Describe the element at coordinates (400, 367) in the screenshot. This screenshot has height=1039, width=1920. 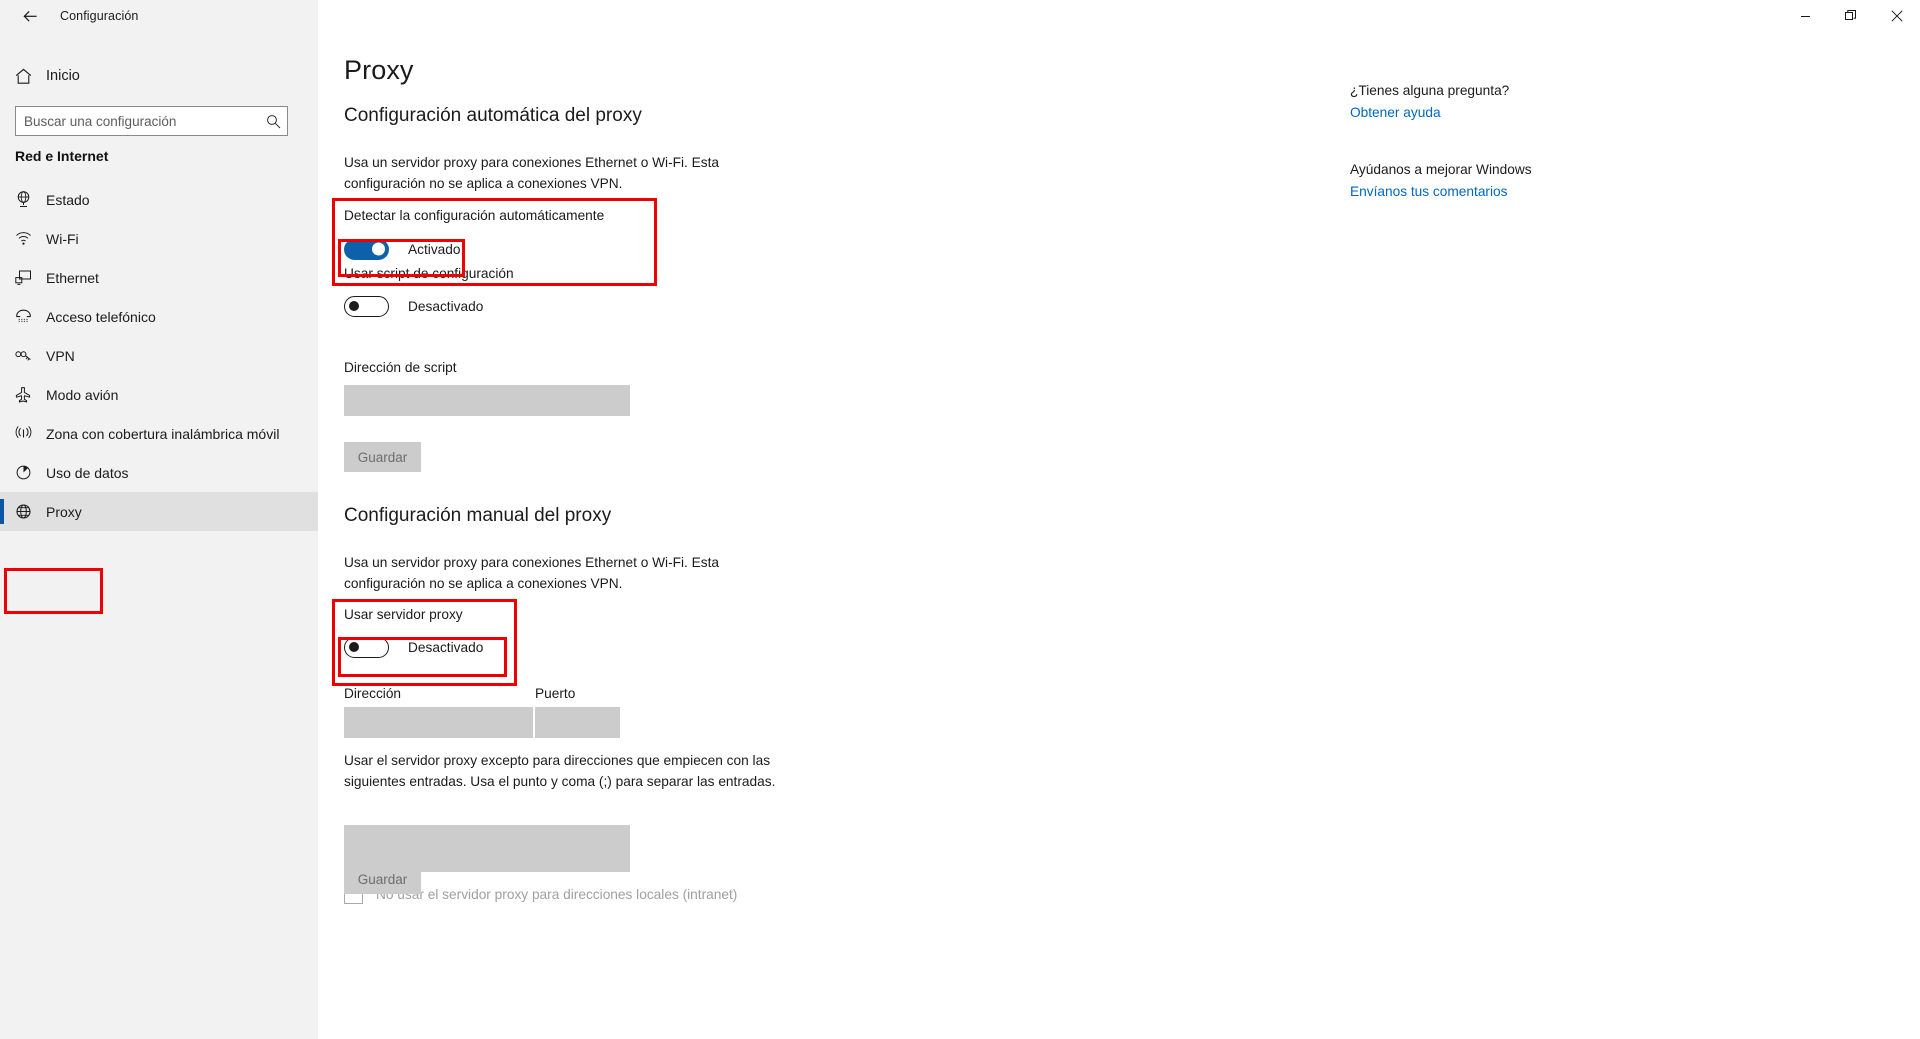
I see `script-address-label: Dirección de script` at that location.